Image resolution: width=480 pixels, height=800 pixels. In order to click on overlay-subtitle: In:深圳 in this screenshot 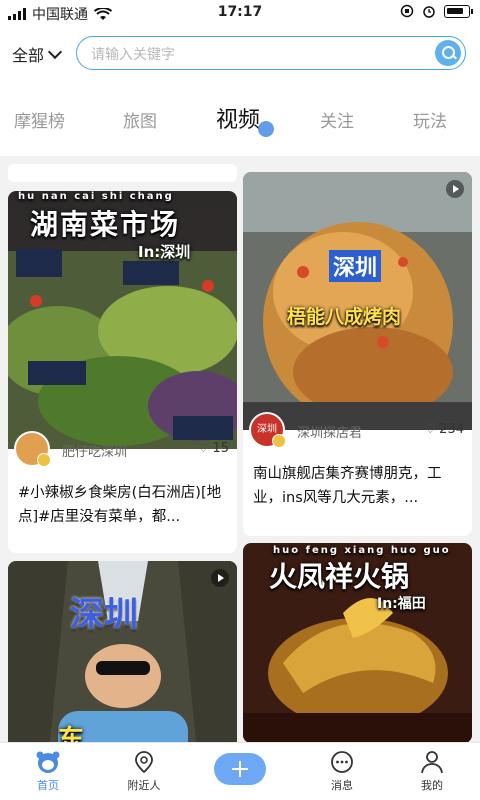, I will do `click(164, 252)`.